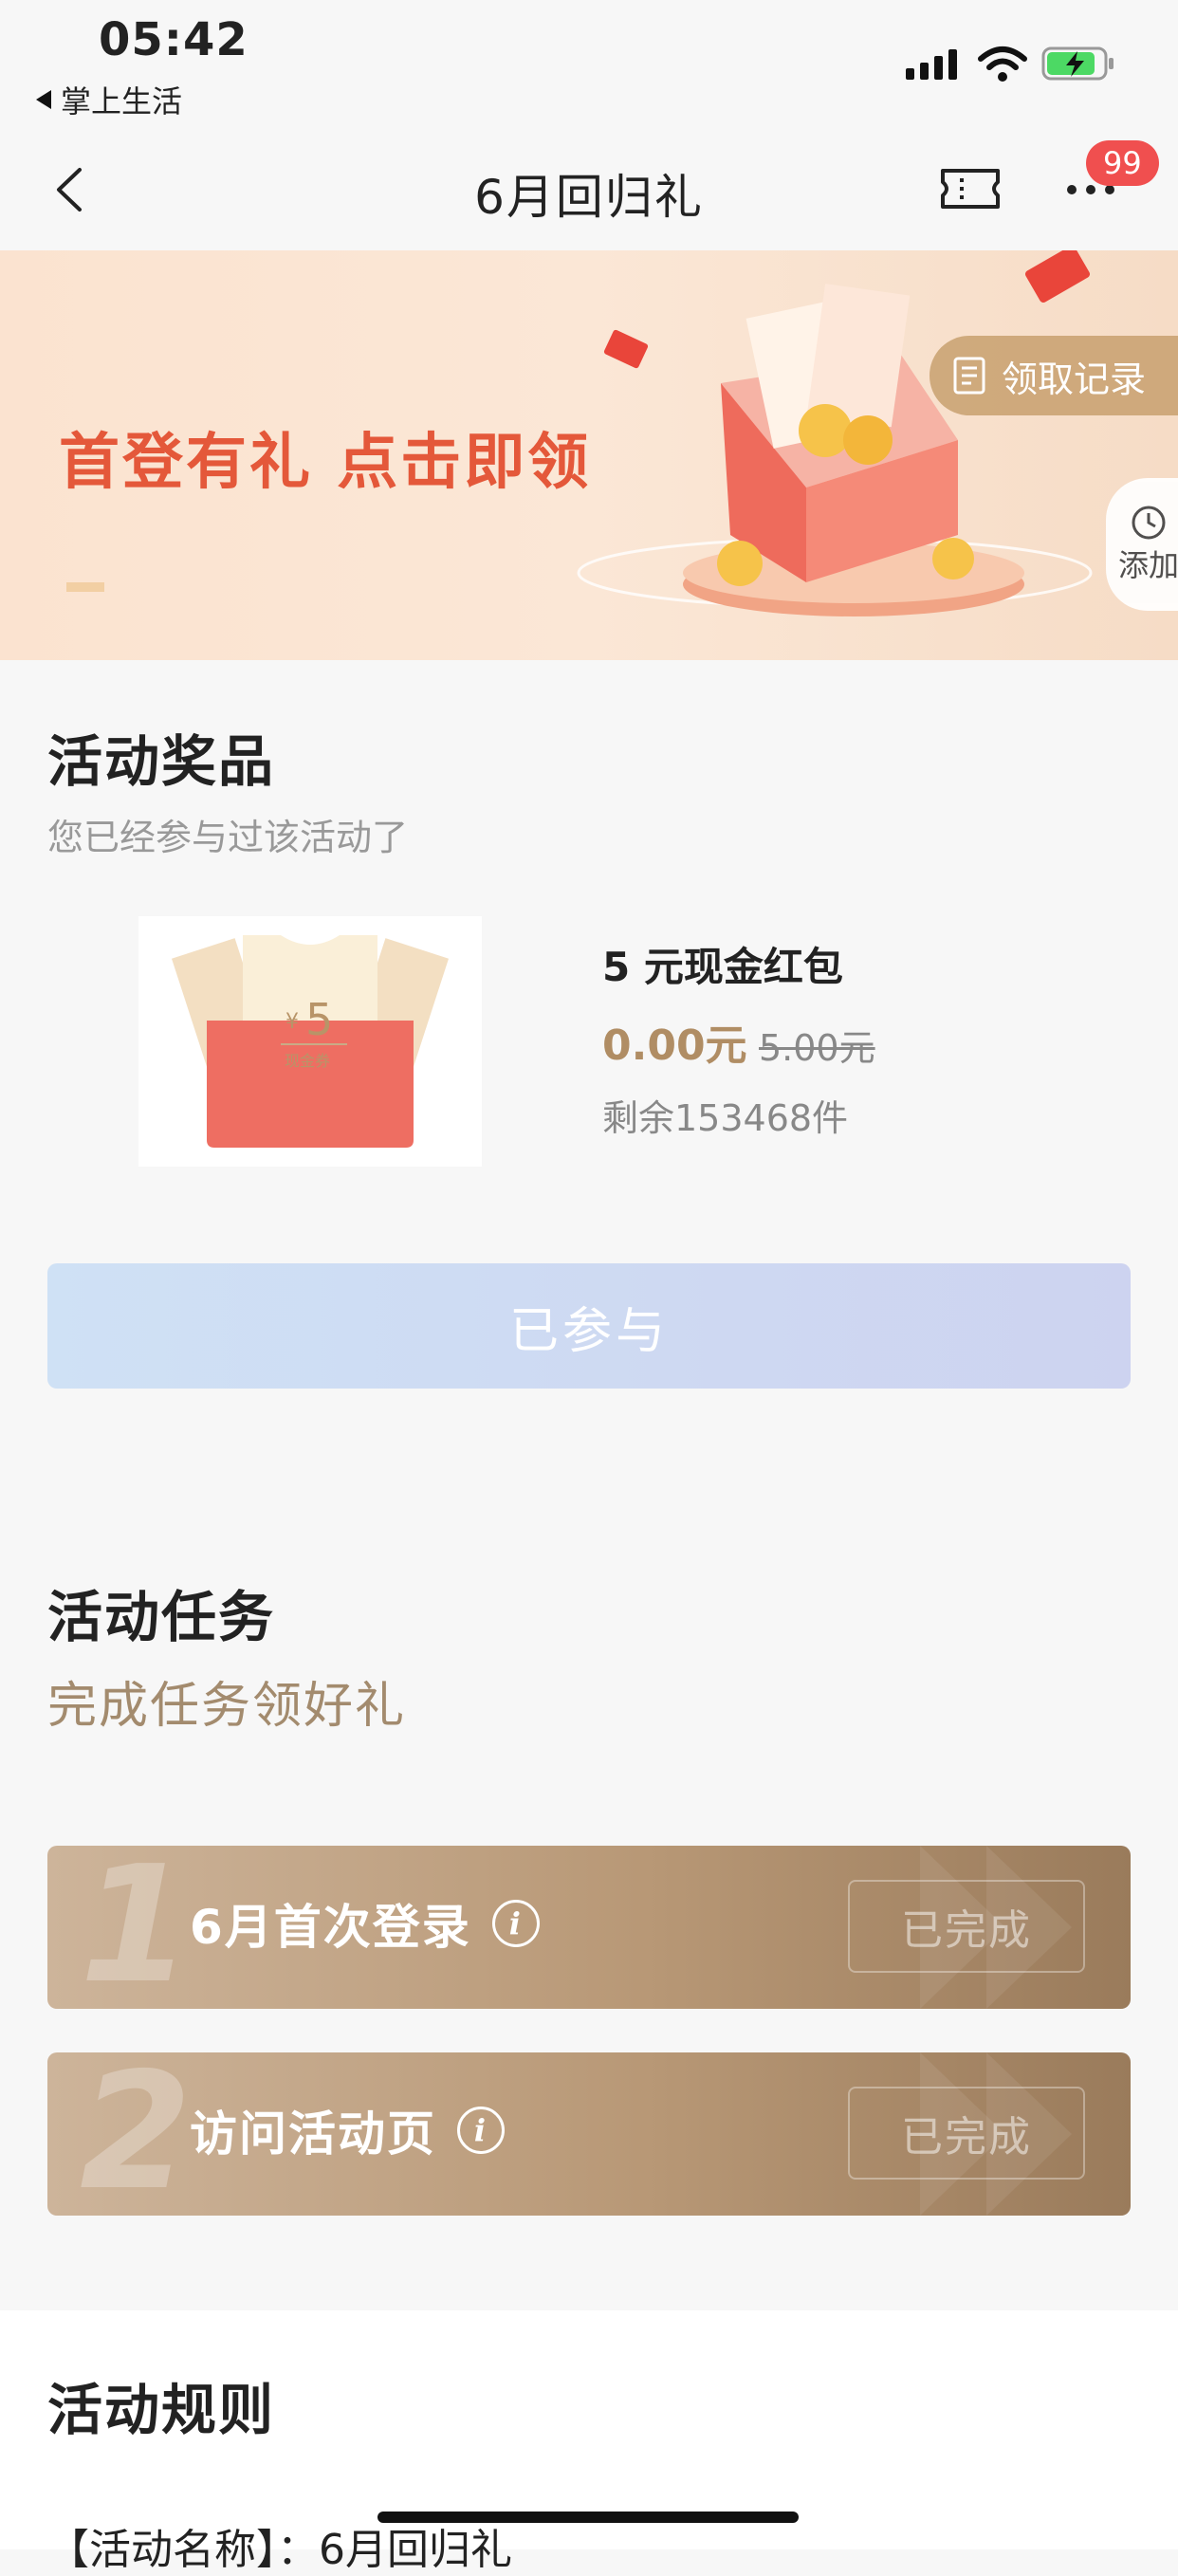 The width and height of the screenshot is (1178, 2576). I want to click on claim-record-button: 领取记录, so click(1054, 375).